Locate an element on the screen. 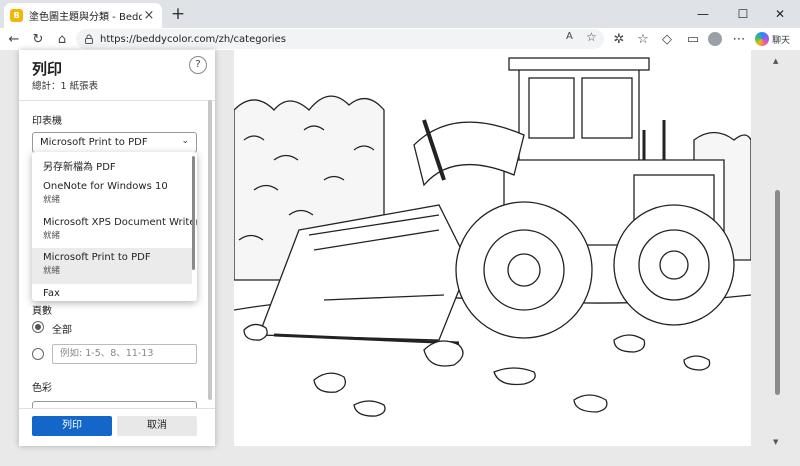 This screenshot has height=466, width=800. extensions-icon: ✲ is located at coordinates (619, 39).